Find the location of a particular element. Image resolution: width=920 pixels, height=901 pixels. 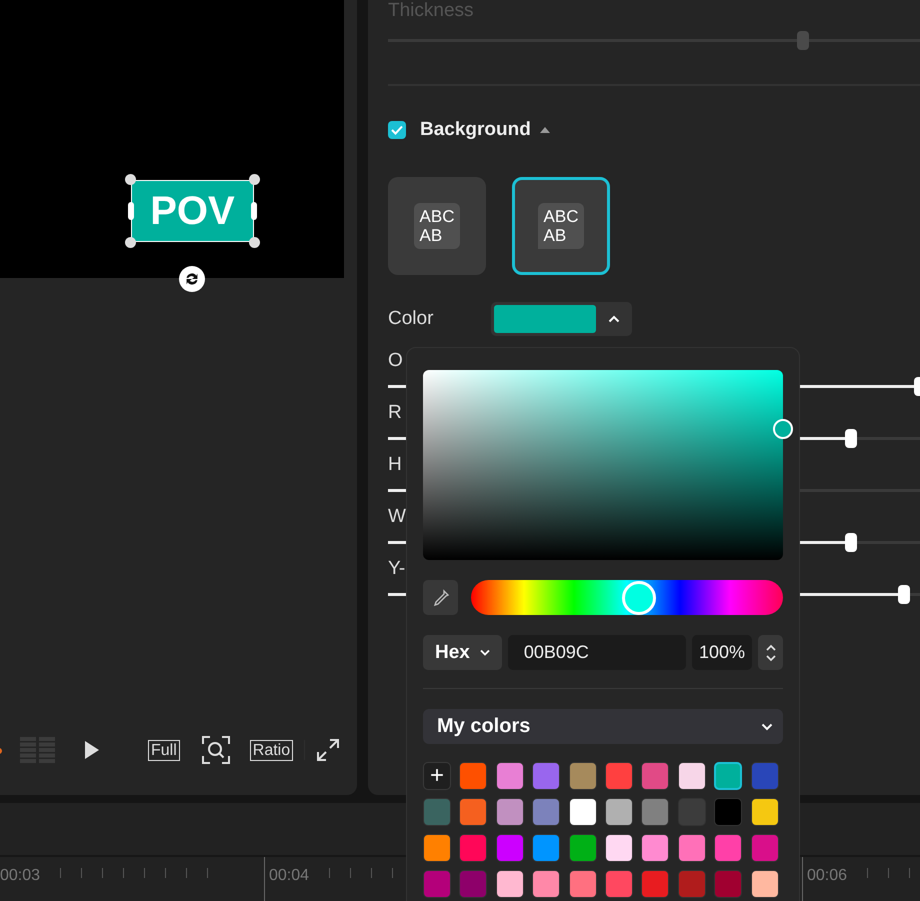

stepper-icon is located at coordinates (770, 652).